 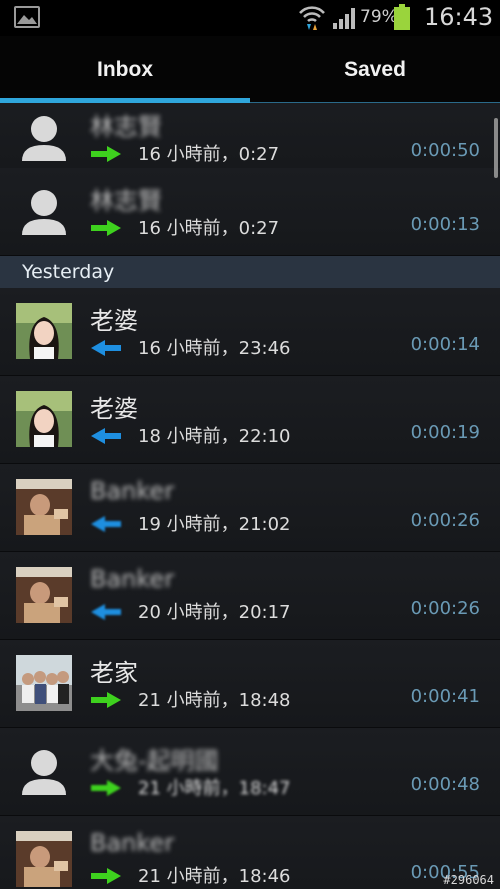 What do you see at coordinates (445, 344) in the screenshot?
I see `call-duration: 0:00:14` at bounding box center [445, 344].